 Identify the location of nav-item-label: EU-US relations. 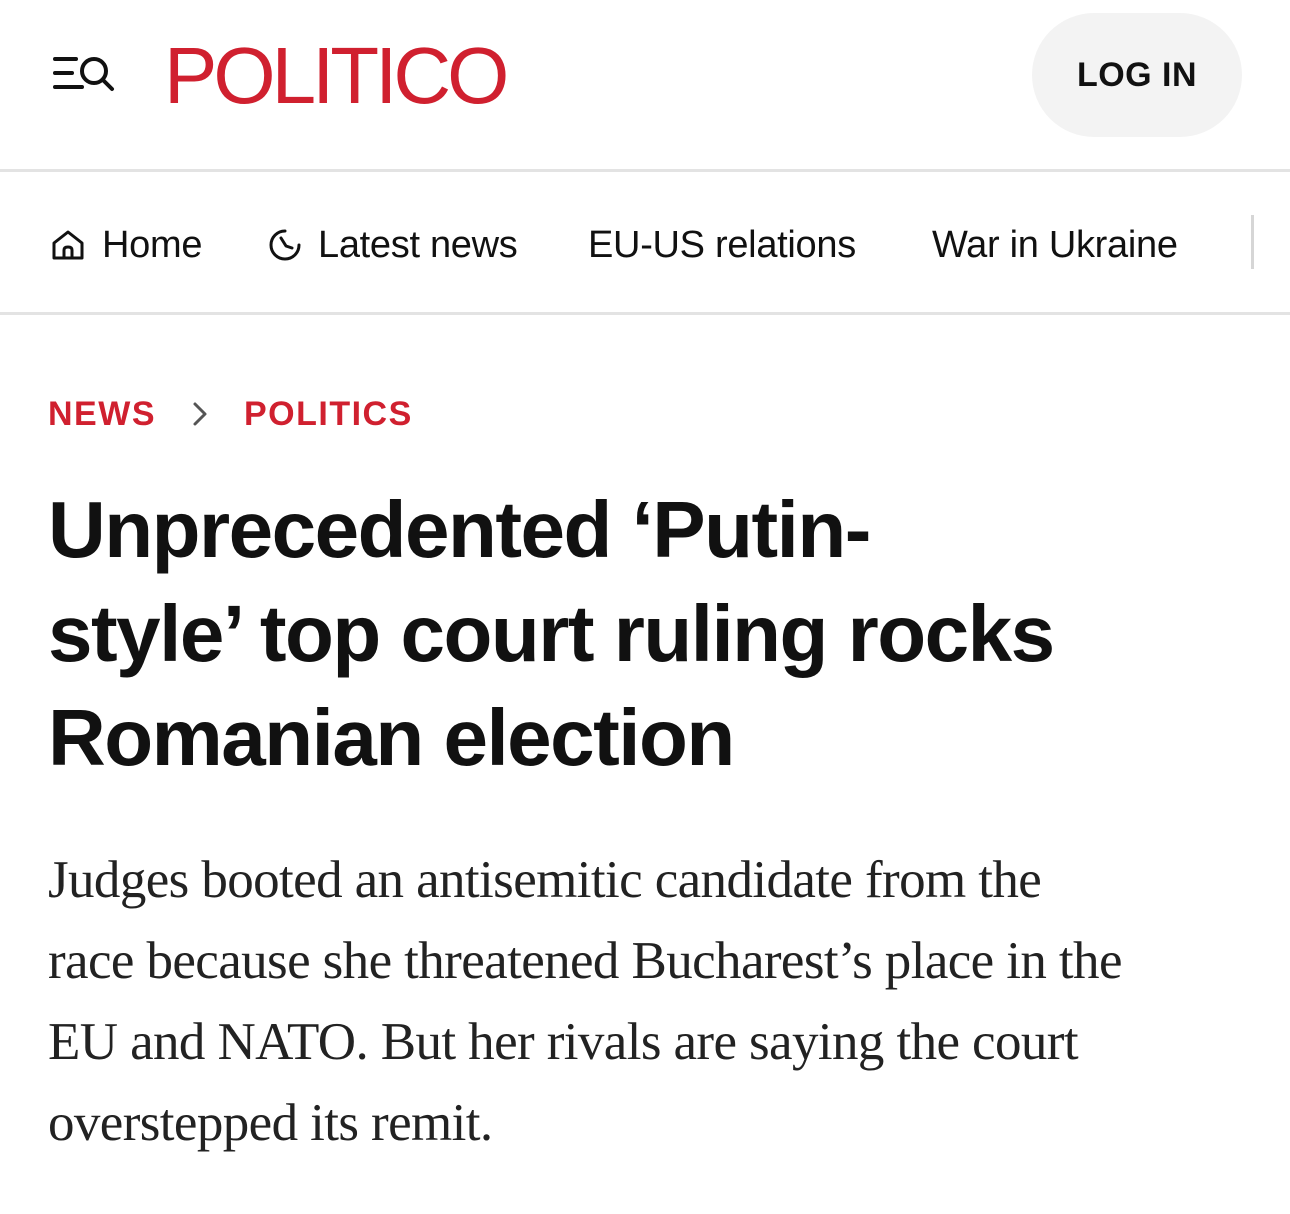
(722, 244).